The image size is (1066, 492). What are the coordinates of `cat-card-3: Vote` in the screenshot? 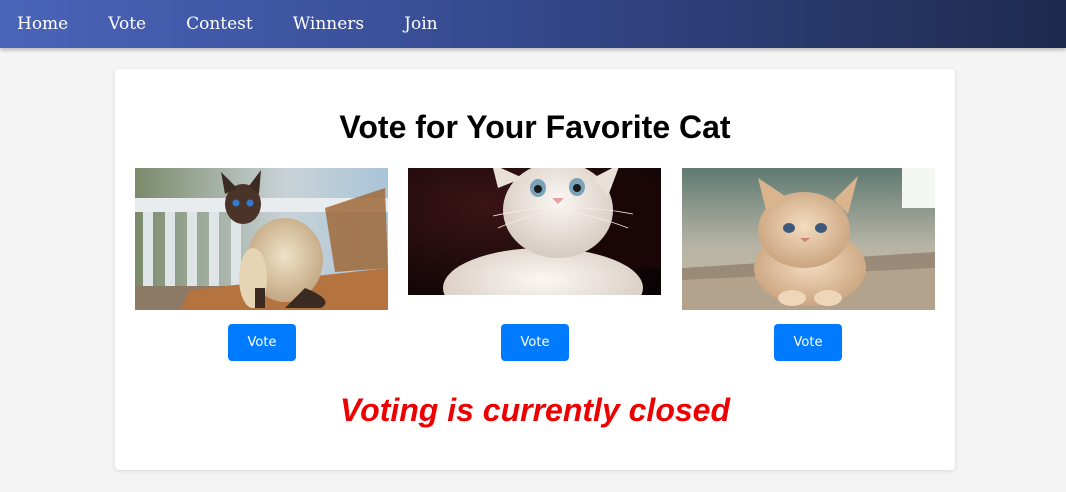 It's located at (808, 264).